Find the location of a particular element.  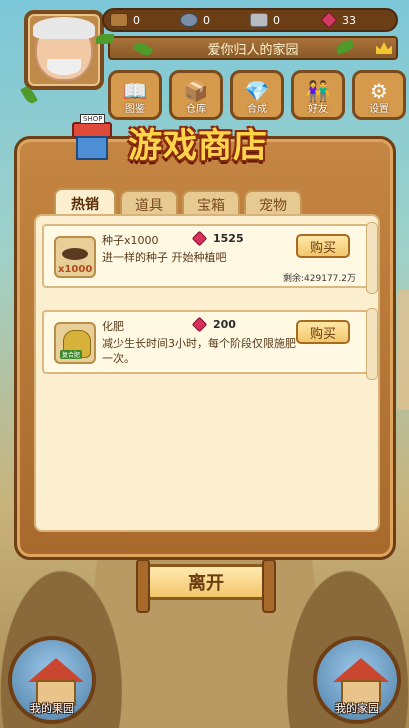

wood-count: 0 is located at coordinates (136, 20).